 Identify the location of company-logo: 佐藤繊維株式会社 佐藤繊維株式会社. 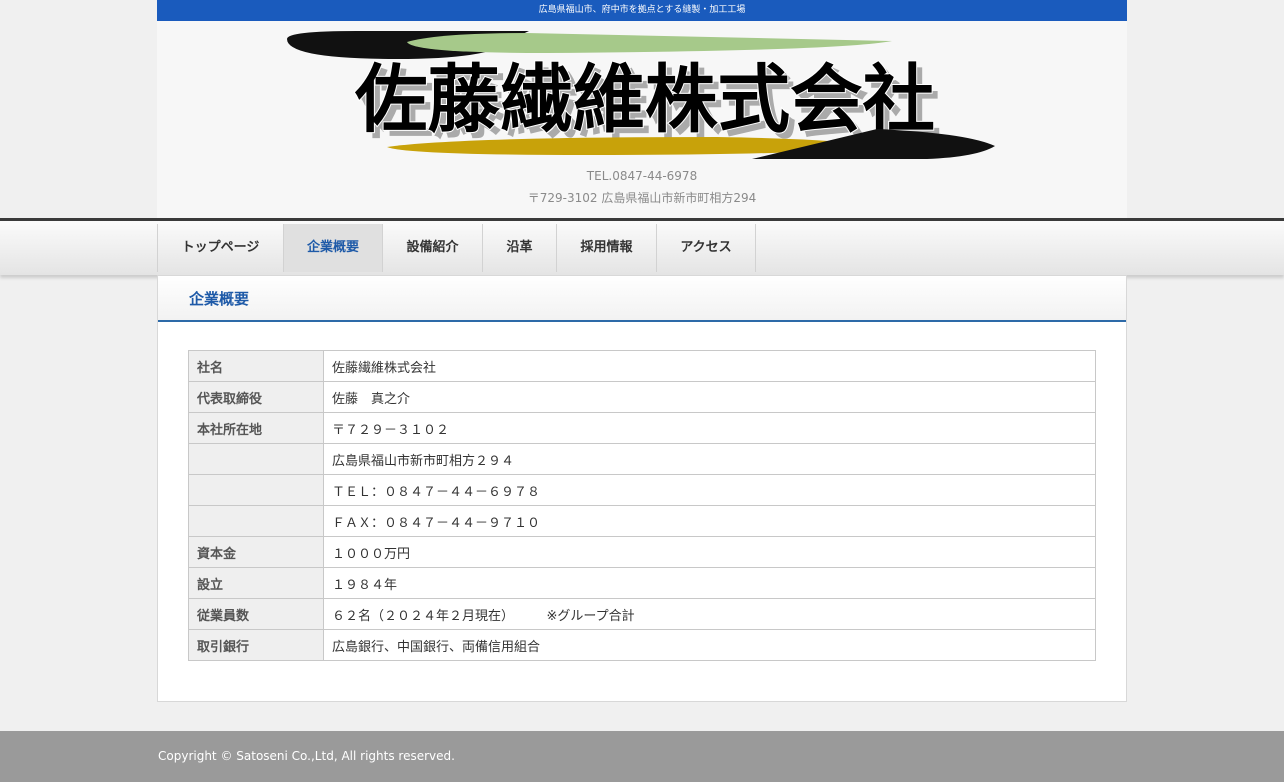
(642, 95).